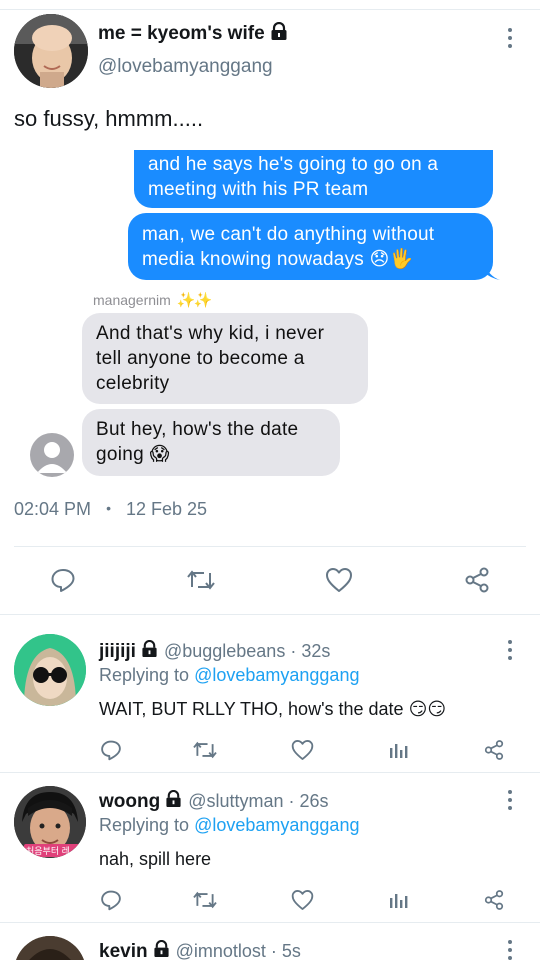 This screenshot has width=540, height=960. I want to click on sent-message-1-line2: meeting with his PR team, so click(258, 189).